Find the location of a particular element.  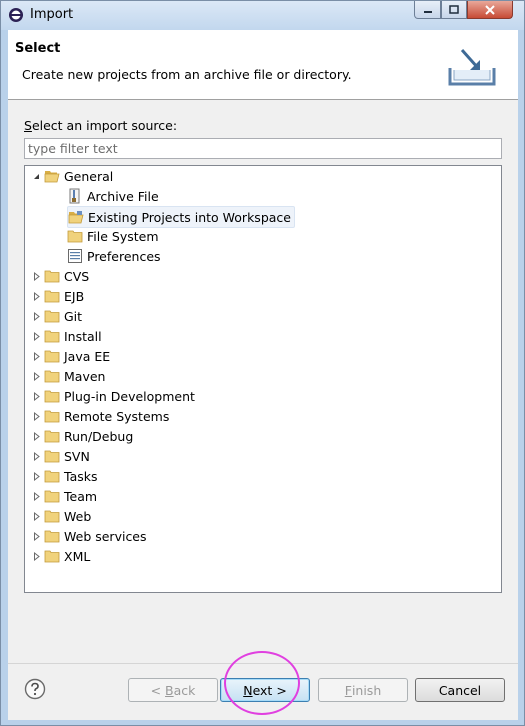

tree-item-maven: Maven is located at coordinates (68, 376).